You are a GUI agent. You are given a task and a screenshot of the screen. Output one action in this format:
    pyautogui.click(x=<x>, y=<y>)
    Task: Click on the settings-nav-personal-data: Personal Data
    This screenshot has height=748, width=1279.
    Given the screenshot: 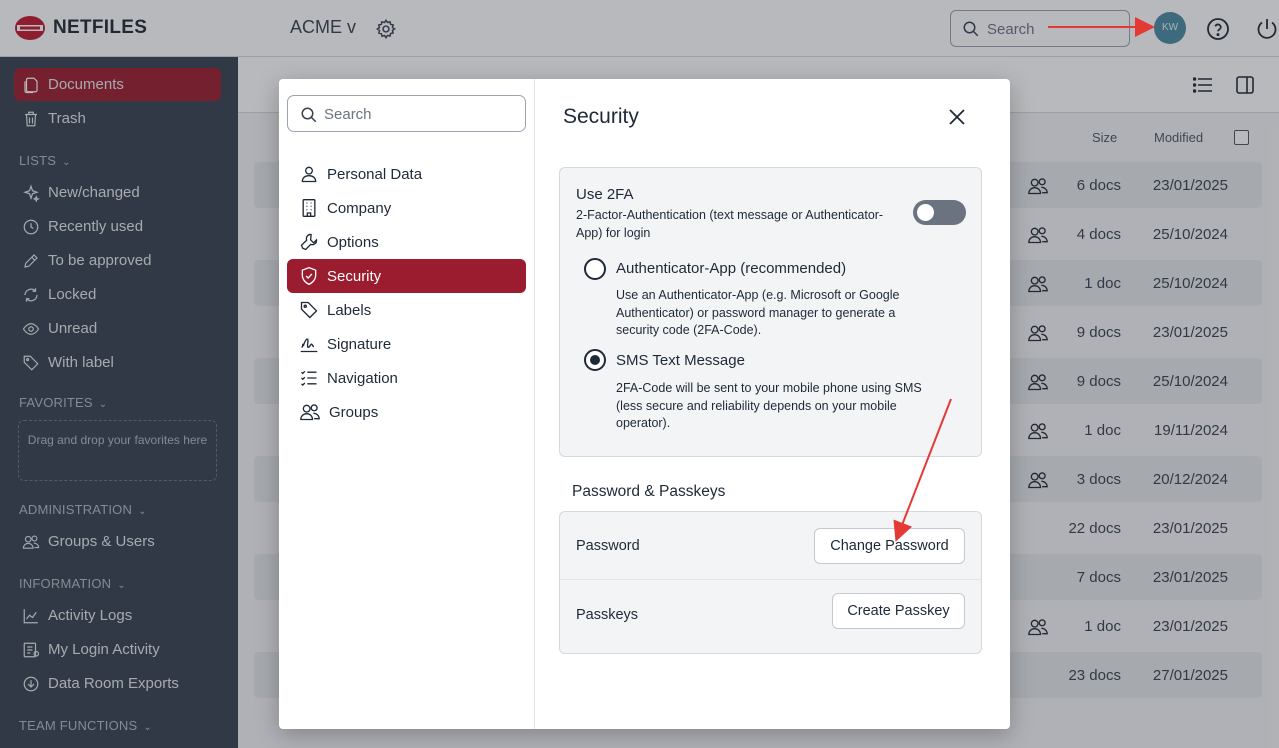 What is the action you would take?
    pyautogui.click(x=406, y=174)
    